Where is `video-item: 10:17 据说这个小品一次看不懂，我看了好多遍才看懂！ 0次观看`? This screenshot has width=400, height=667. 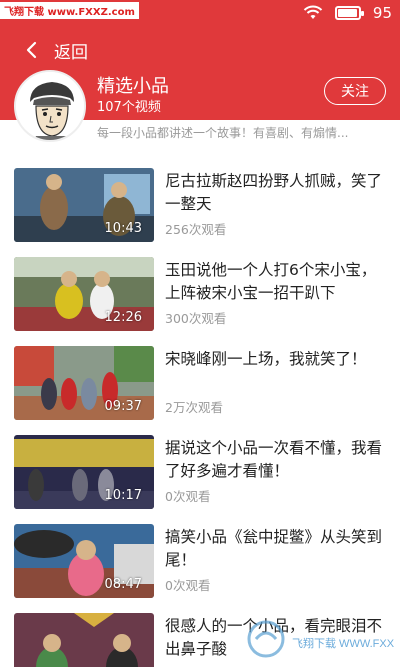
video-item: 10:17 据说这个小品一次看不懂，我看了好多遍才看懂！ 0次观看 is located at coordinates (200, 471).